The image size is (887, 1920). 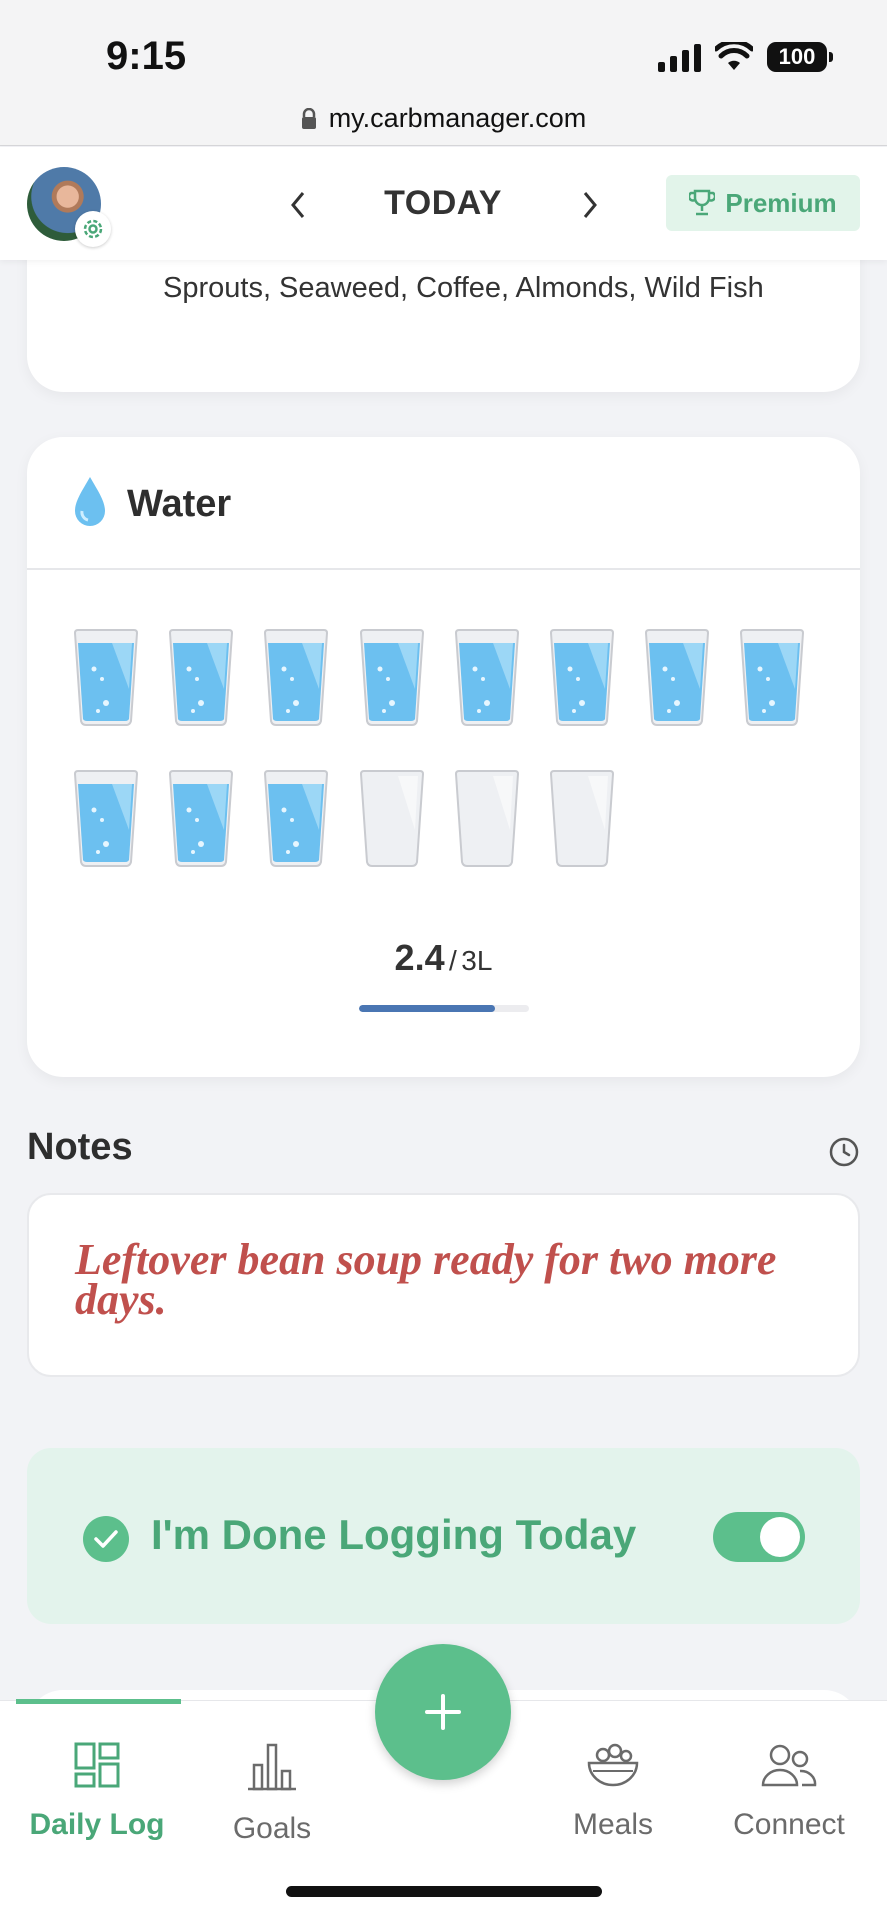 I want to click on water-total: 2.4 / 3L, so click(x=443, y=958).